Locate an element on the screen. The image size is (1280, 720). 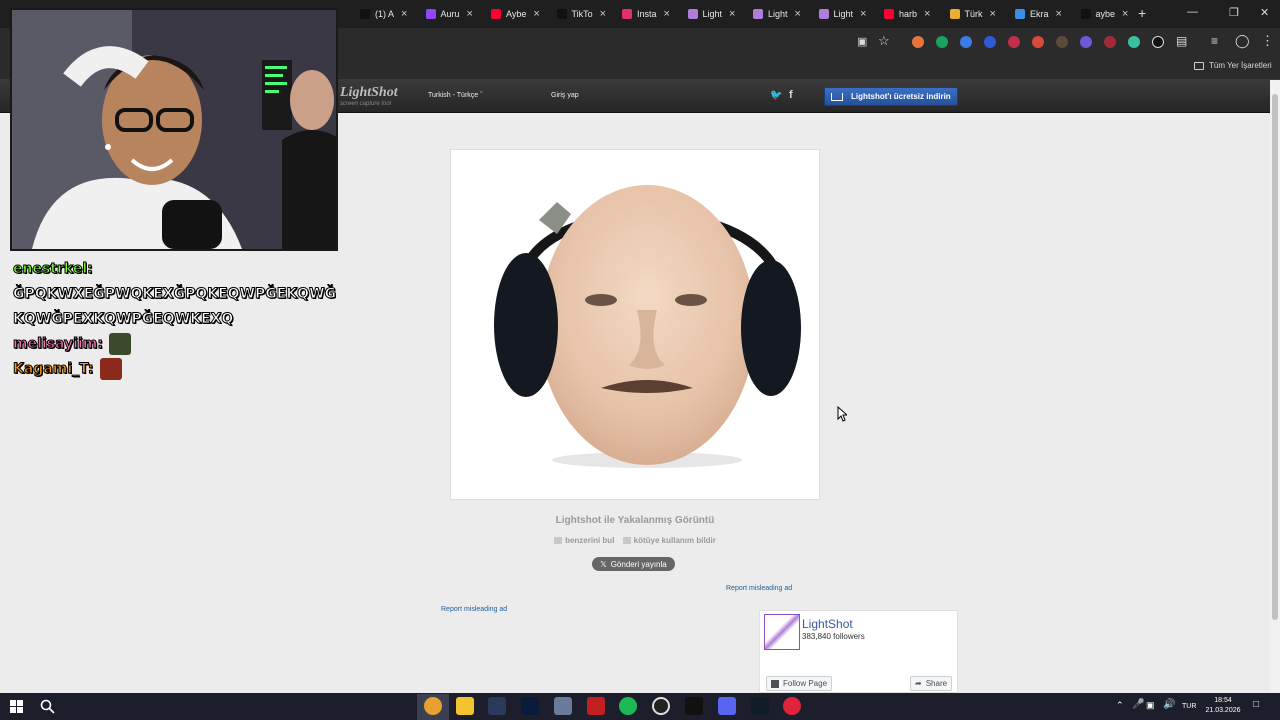
notification-icon: □ is located at coordinates (1256, 704).